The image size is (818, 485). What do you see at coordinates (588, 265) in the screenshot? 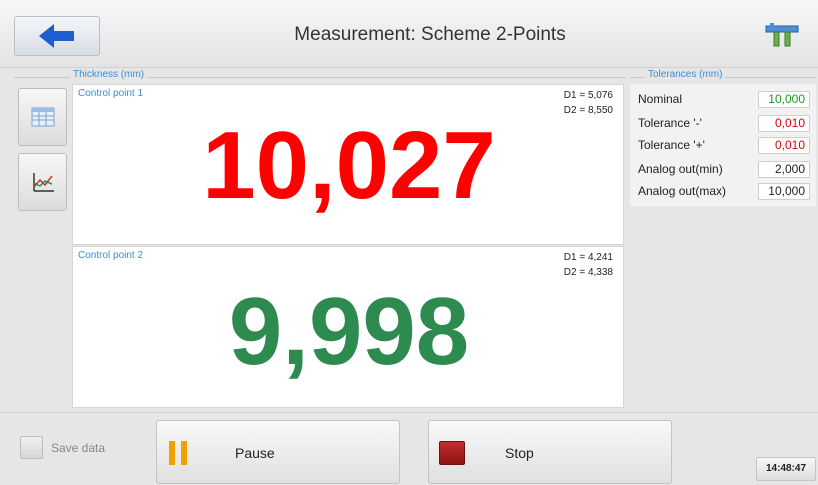
I see `control-point-2-distances: D1 = 4,241 D2 = 4,338` at bounding box center [588, 265].